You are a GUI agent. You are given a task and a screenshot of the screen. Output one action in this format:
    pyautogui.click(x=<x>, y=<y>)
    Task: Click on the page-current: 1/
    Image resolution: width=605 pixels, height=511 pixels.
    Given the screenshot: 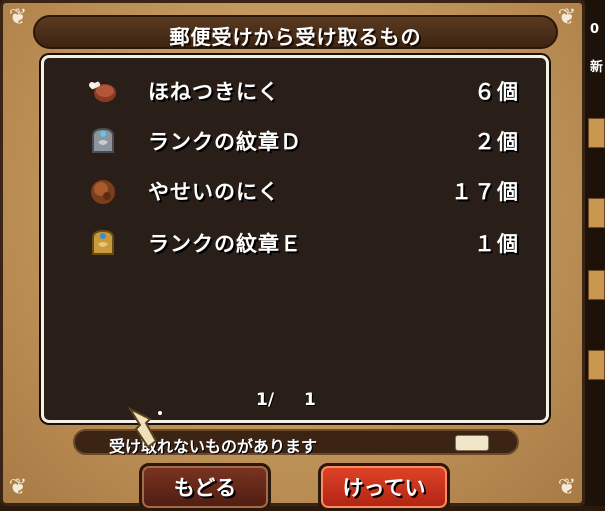 What is the action you would take?
    pyautogui.click(x=265, y=400)
    